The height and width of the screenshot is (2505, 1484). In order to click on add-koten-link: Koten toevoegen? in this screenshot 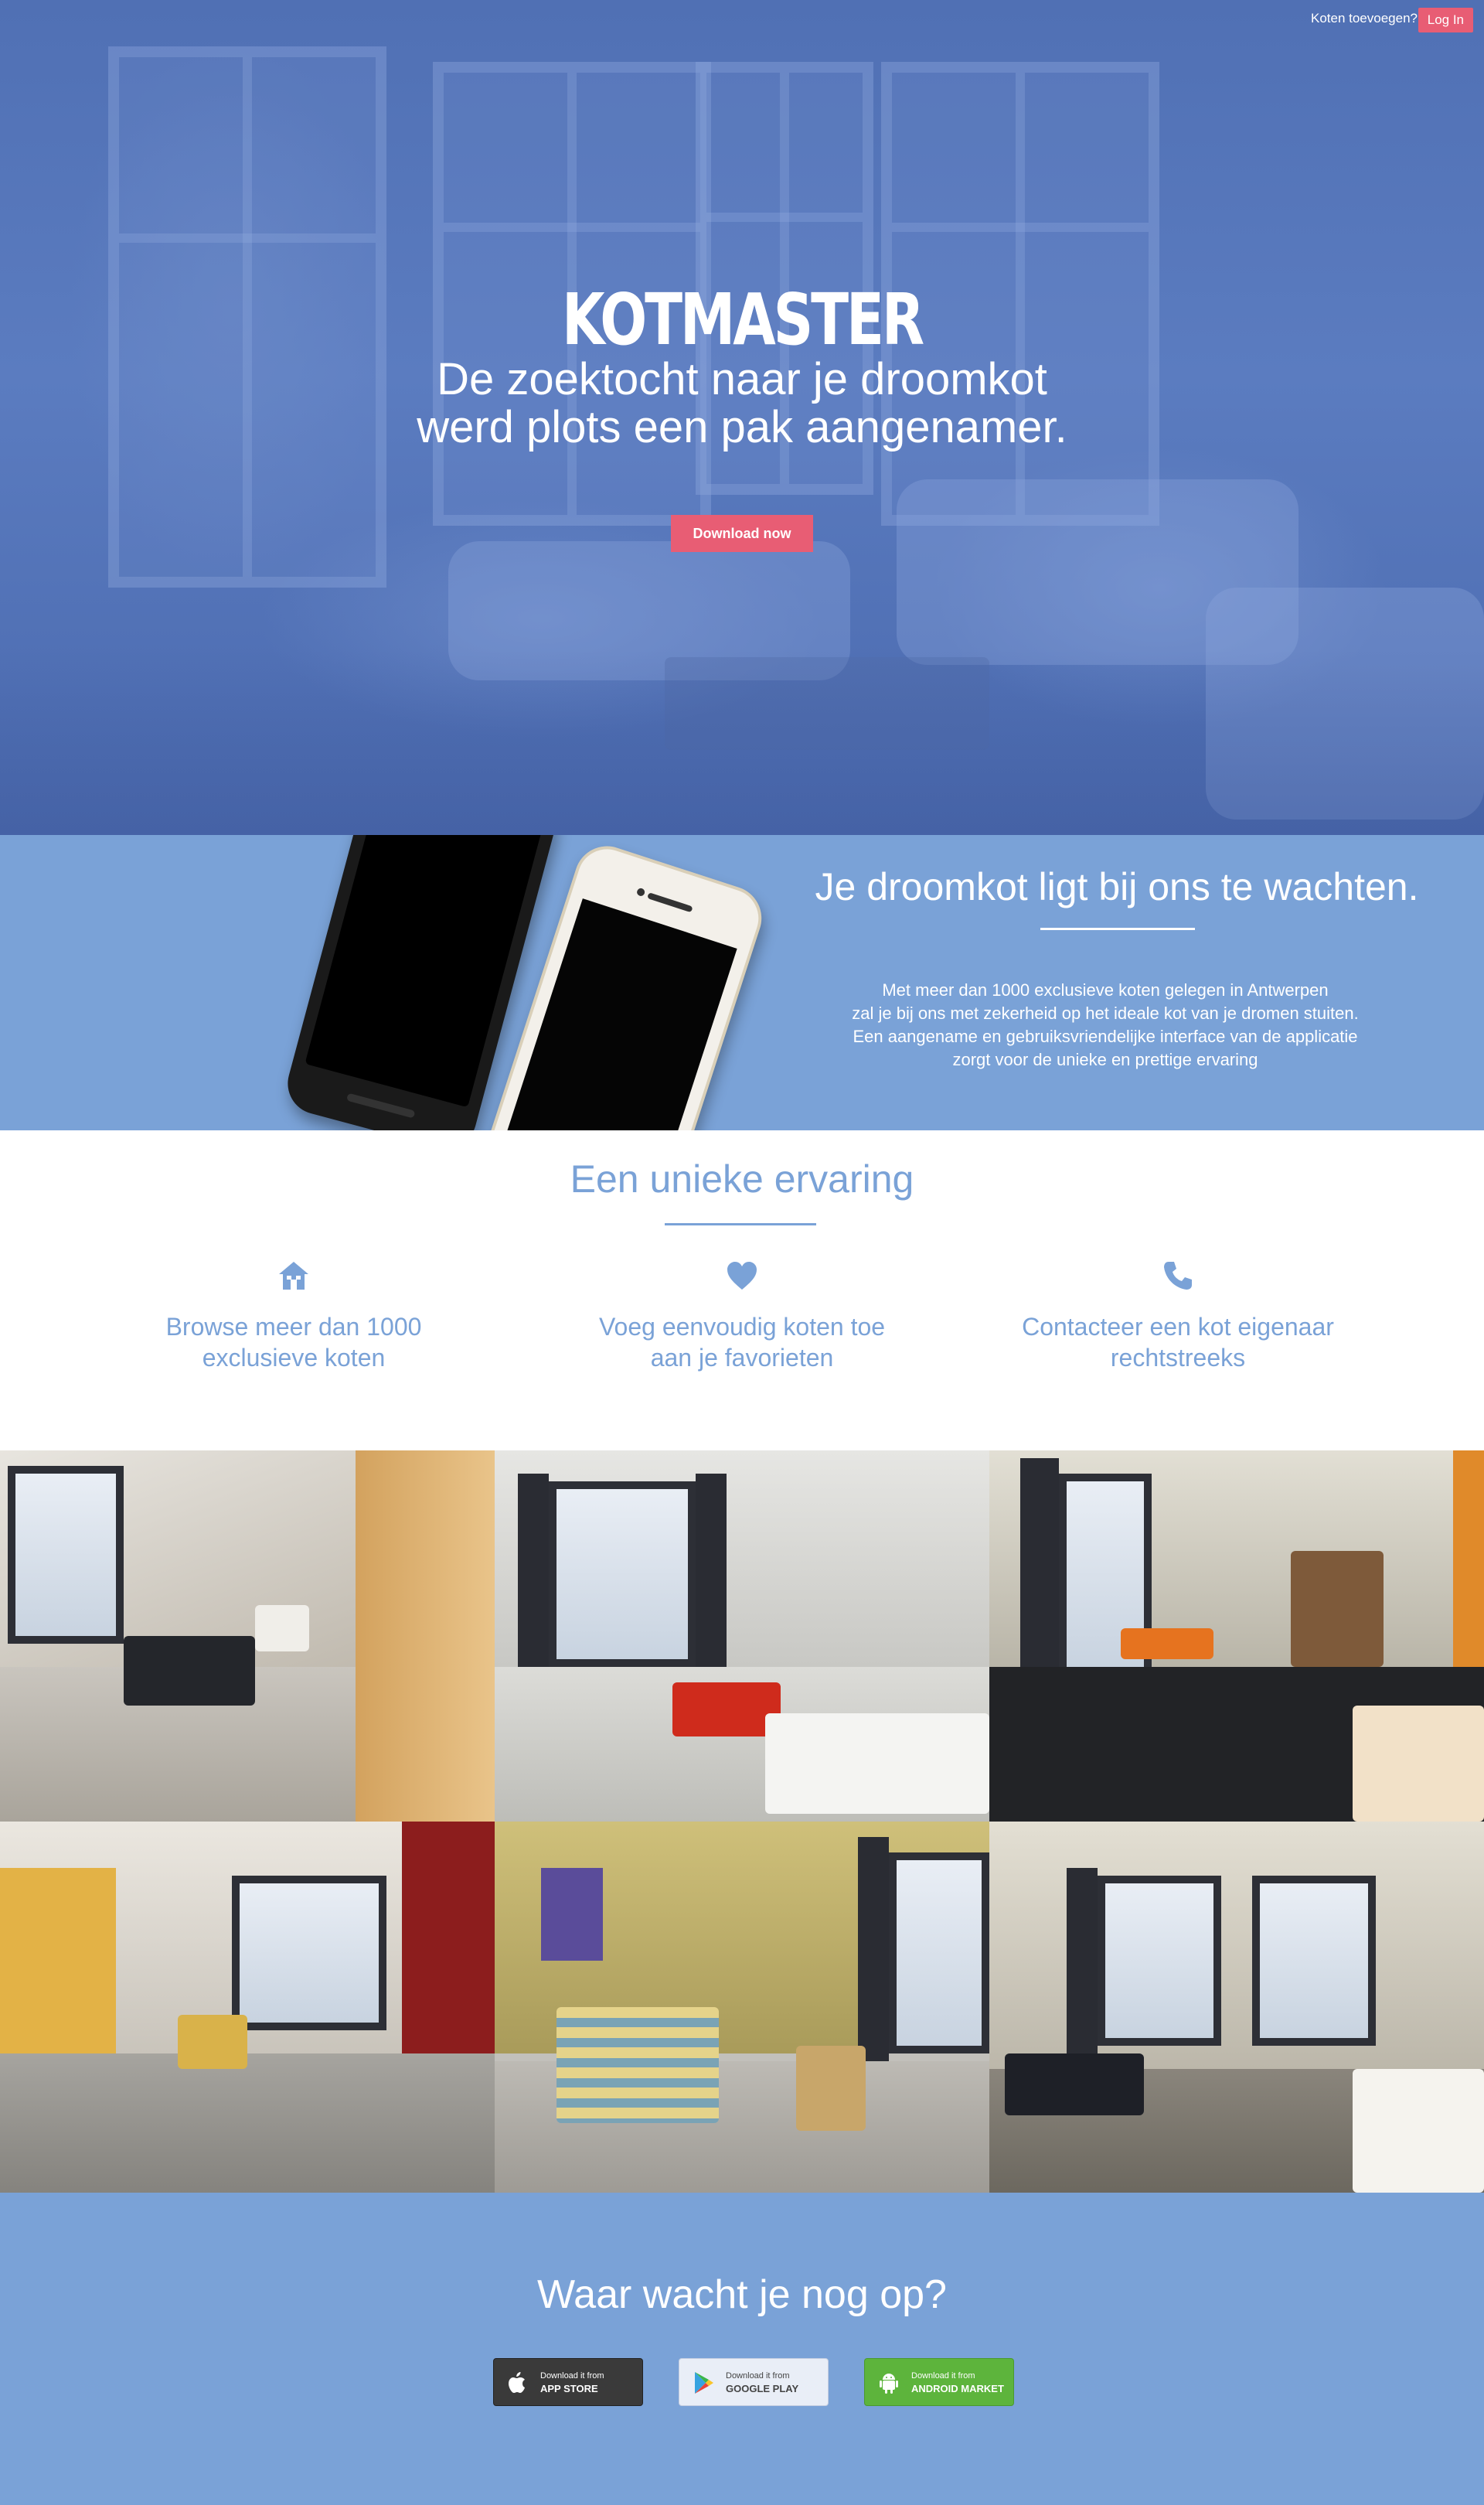, I will do `click(1364, 18)`.